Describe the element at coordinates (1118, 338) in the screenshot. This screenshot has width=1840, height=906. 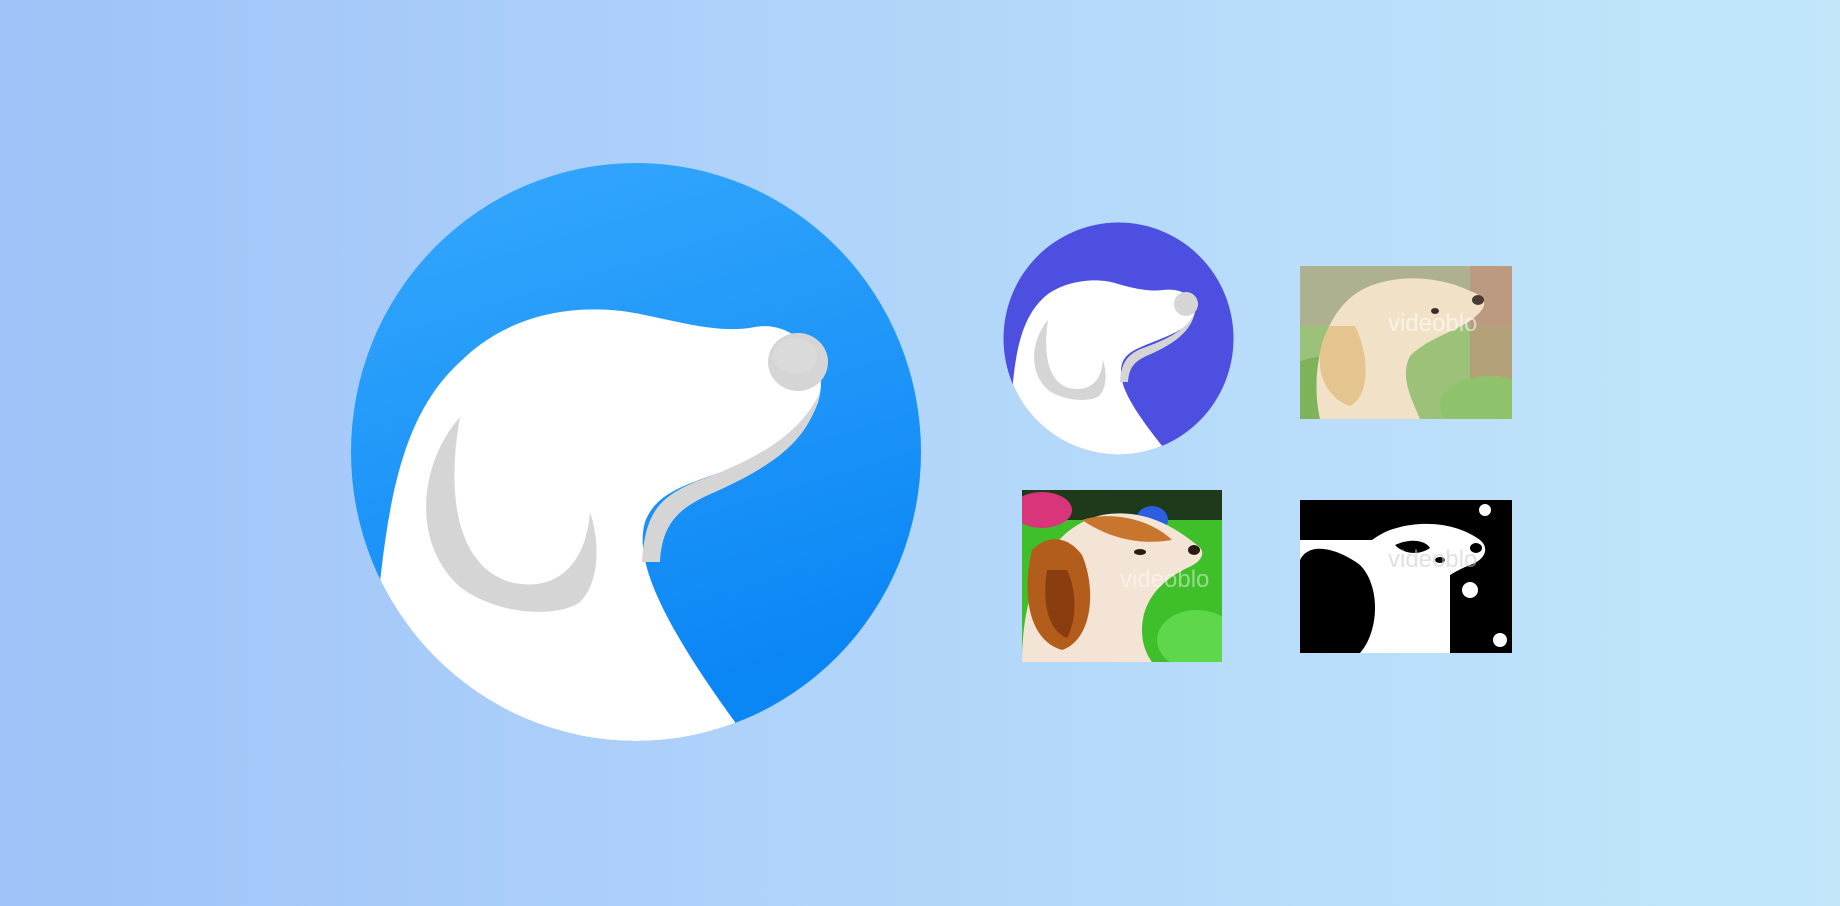
I see `small-dog-logo-icon` at that location.